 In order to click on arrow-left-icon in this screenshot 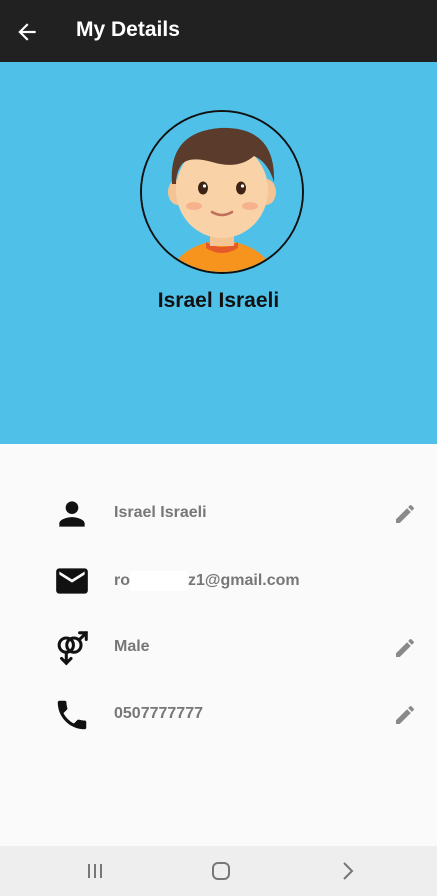, I will do `click(27, 32)`.